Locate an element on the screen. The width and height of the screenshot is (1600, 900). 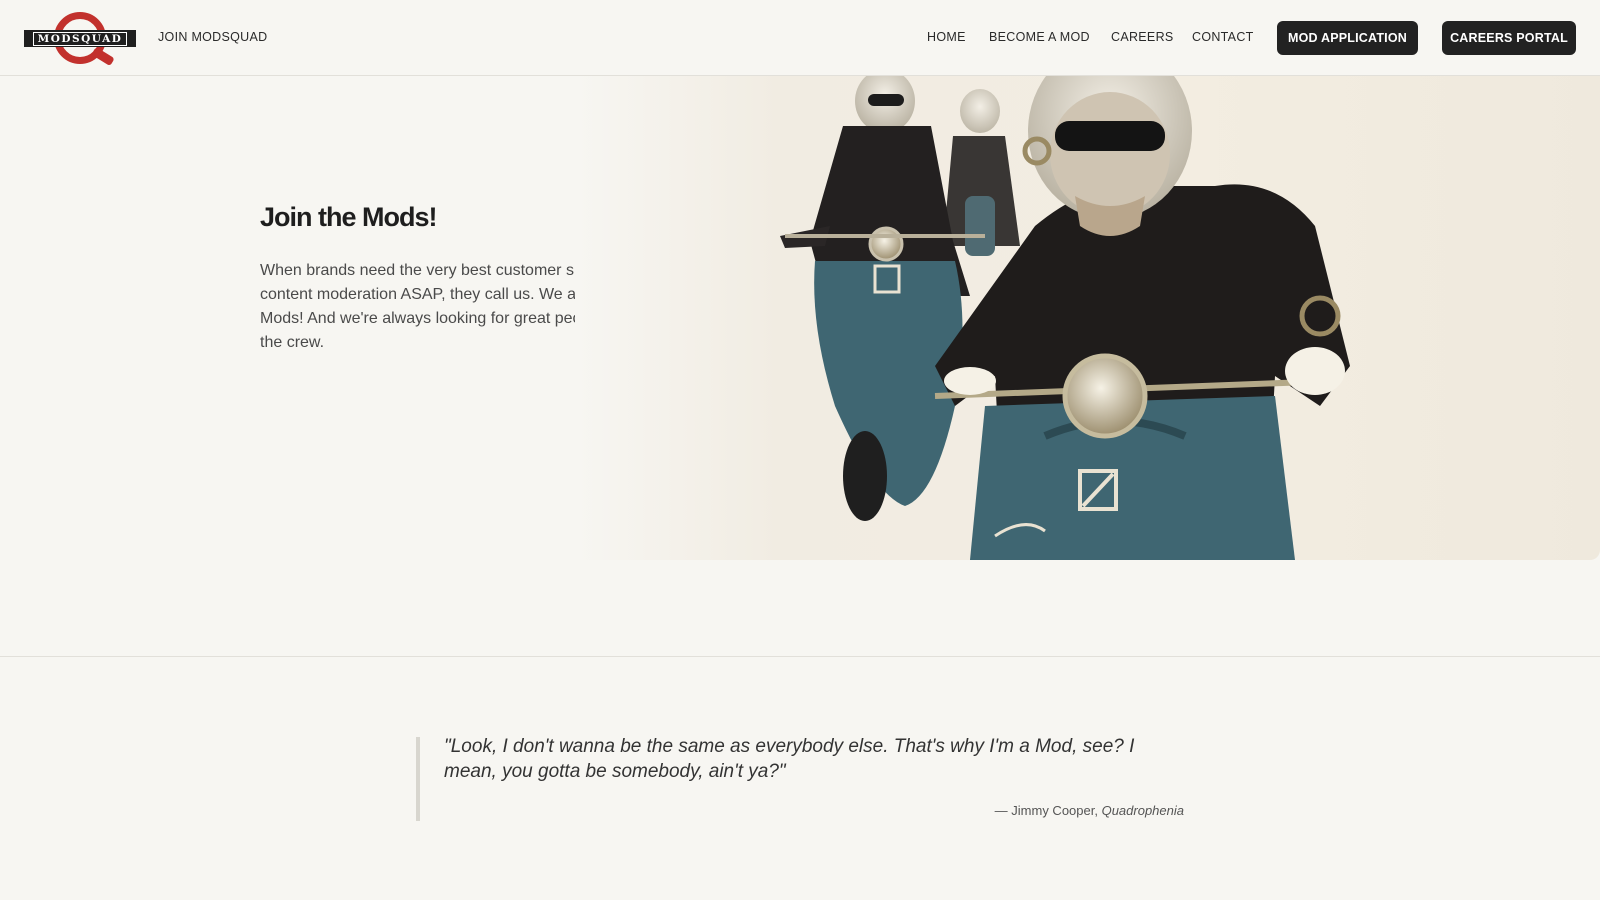
nav-contact: CONTACT is located at coordinates (1223, 37).